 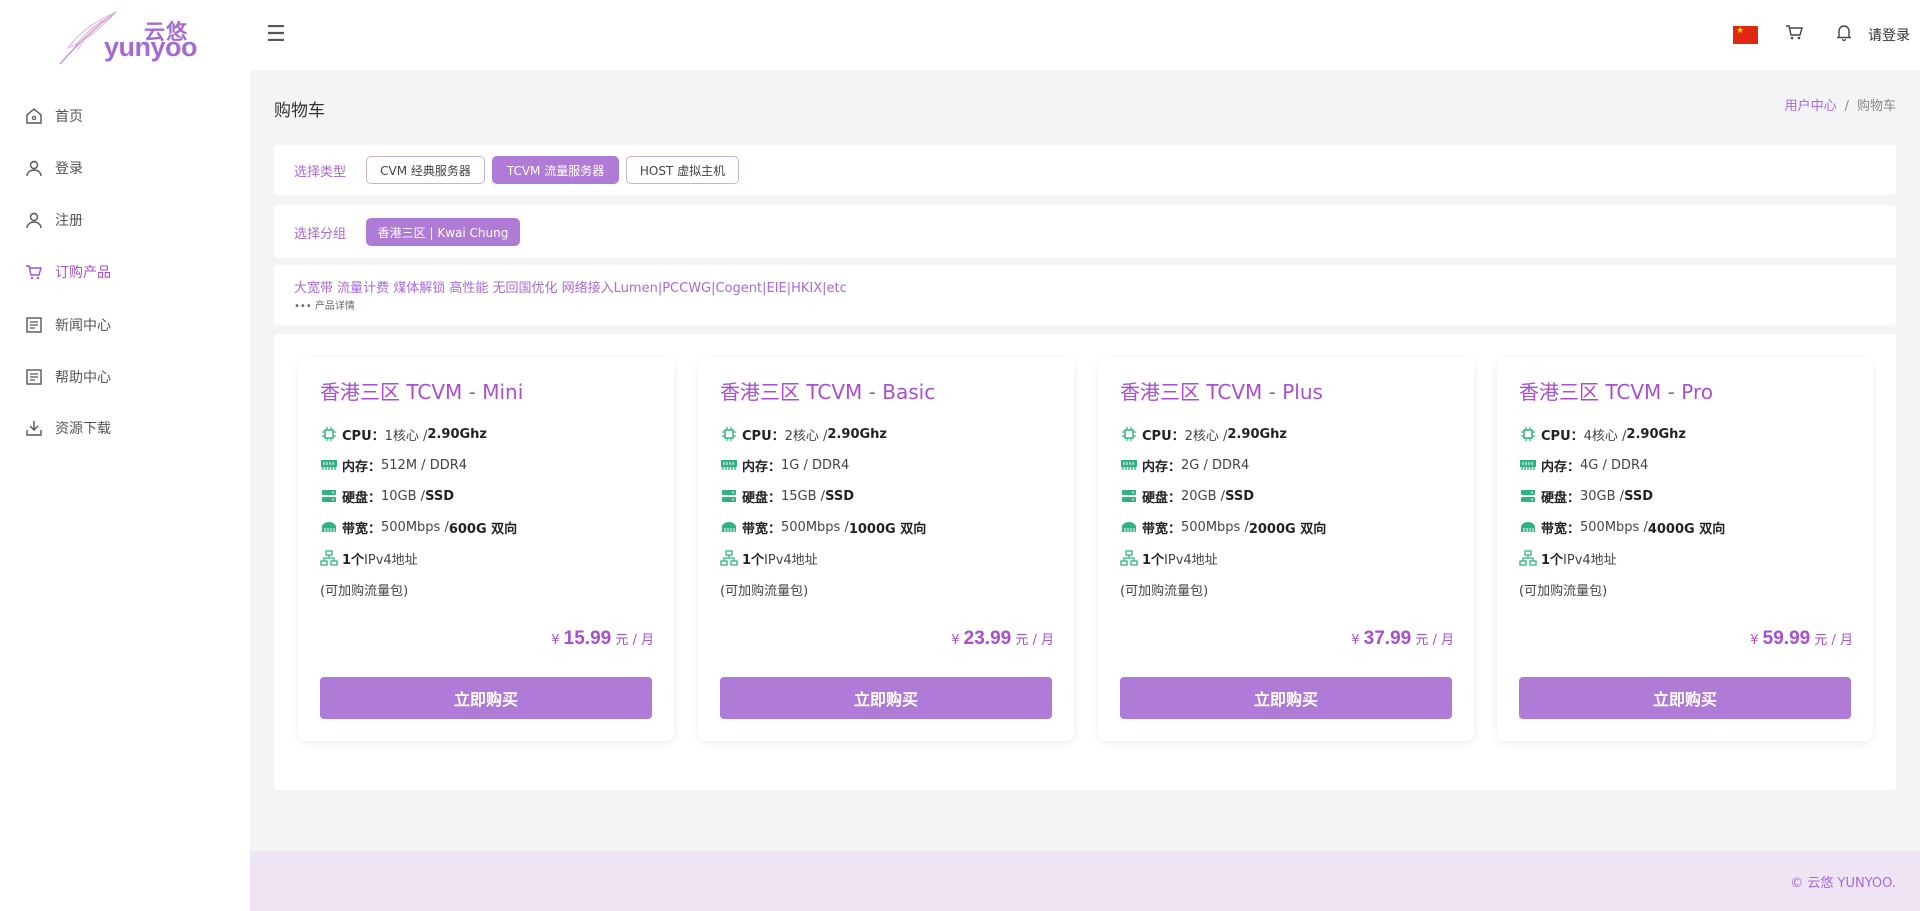 I want to click on sidebar-item-label: 注册, so click(x=69, y=221).